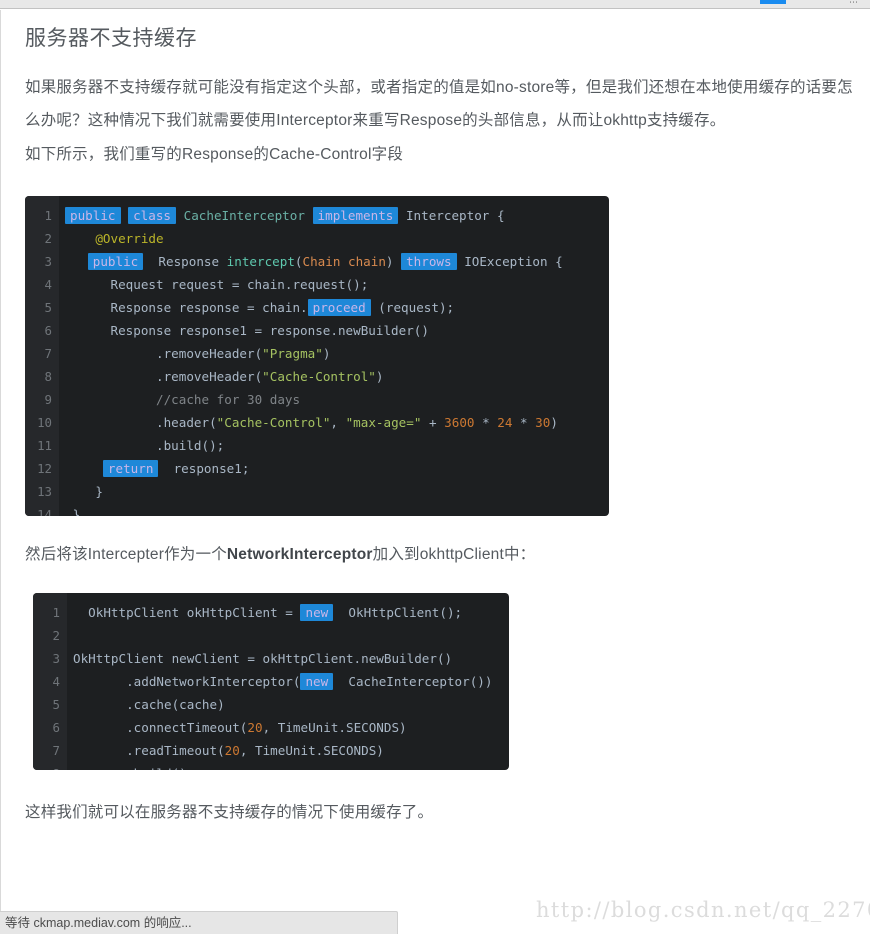 This screenshot has width=870, height=934. Describe the element at coordinates (111, 38) in the screenshot. I see `page-title: 服务器不支持缓存` at that location.